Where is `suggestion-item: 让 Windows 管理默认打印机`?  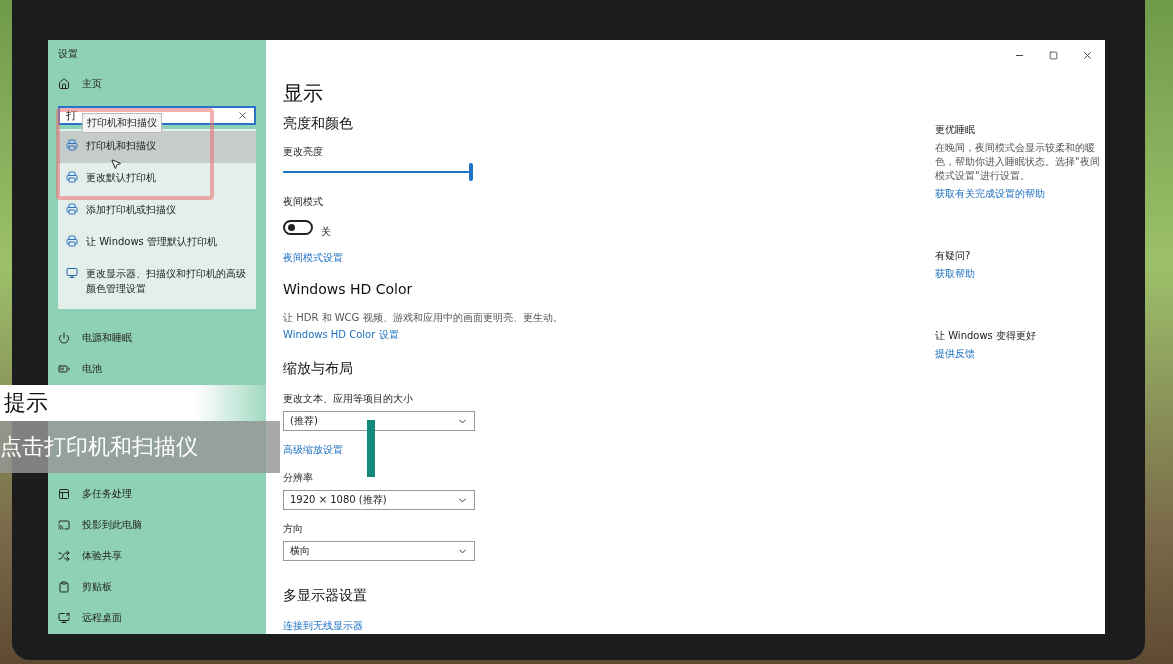 suggestion-item: 让 Windows 管理默认打印机 is located at coordinates (157, 243).